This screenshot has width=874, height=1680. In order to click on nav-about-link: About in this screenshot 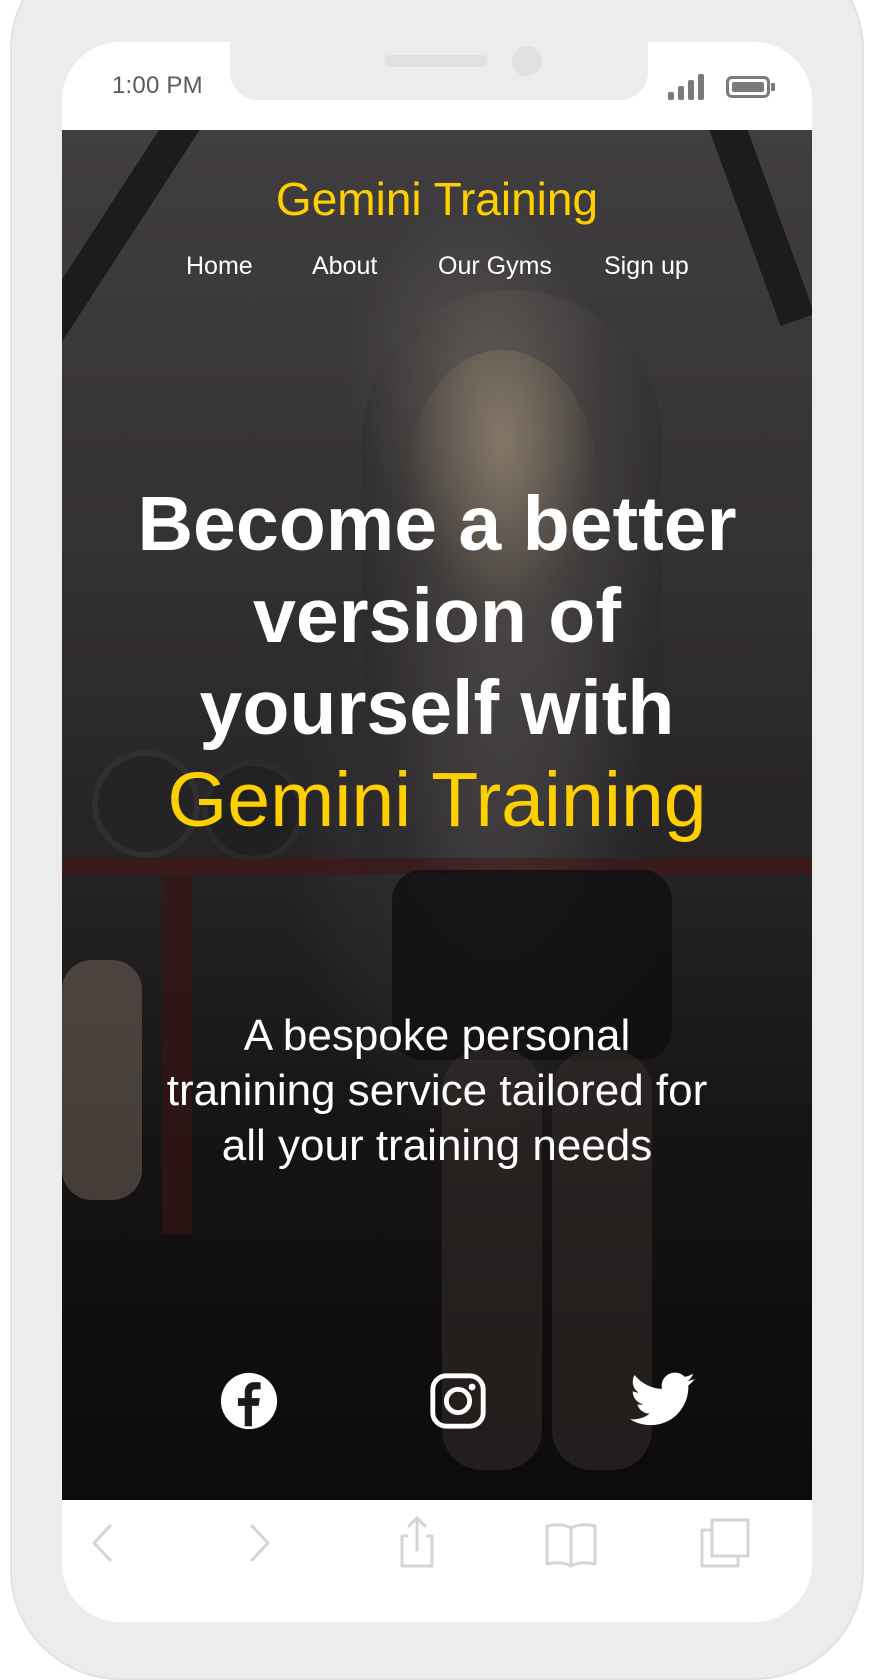, I will do `click(344, 266)`.